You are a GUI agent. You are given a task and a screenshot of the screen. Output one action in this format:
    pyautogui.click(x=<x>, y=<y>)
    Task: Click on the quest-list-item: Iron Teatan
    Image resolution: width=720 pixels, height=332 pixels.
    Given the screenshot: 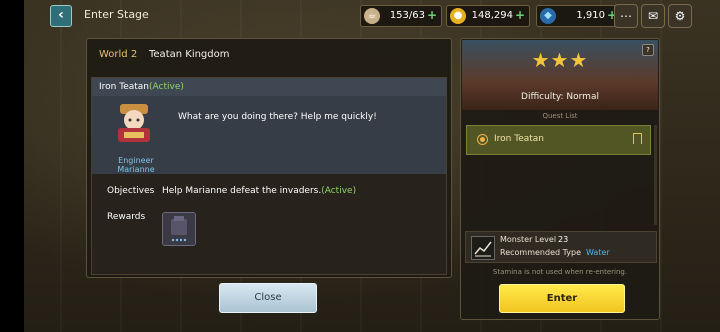 What is the action you would take?
    pyautogui.click(x=558, y=140)
    